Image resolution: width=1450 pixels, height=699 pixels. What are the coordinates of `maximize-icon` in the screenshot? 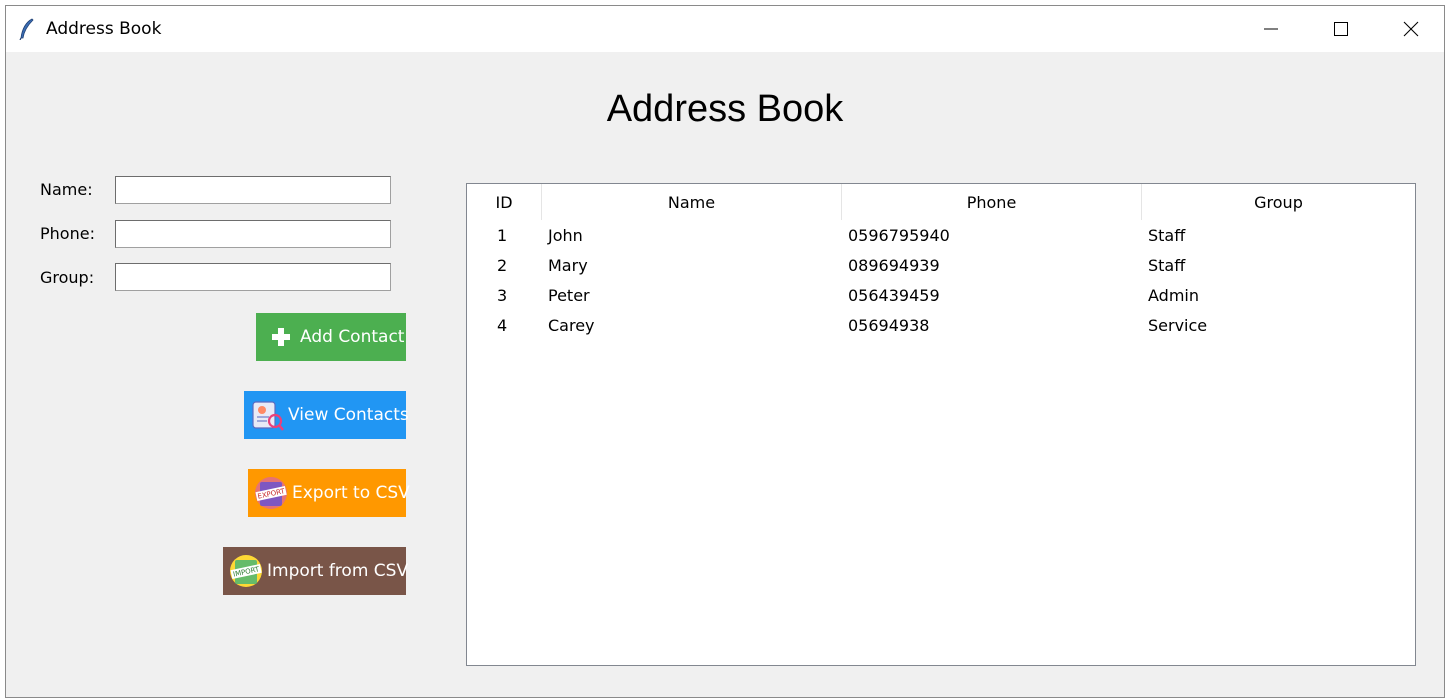 It's located at (1341, 29).